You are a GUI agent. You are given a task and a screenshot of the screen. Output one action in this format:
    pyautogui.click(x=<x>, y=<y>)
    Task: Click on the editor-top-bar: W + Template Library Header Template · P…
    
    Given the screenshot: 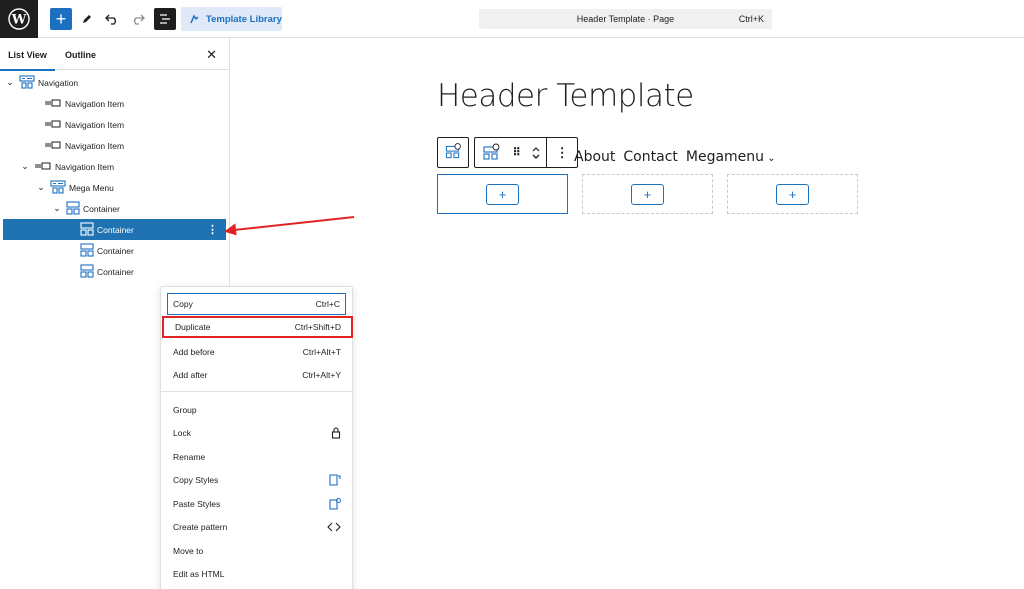 What is the action you would take?
    pyautogui.click(x=512, y=19)
    